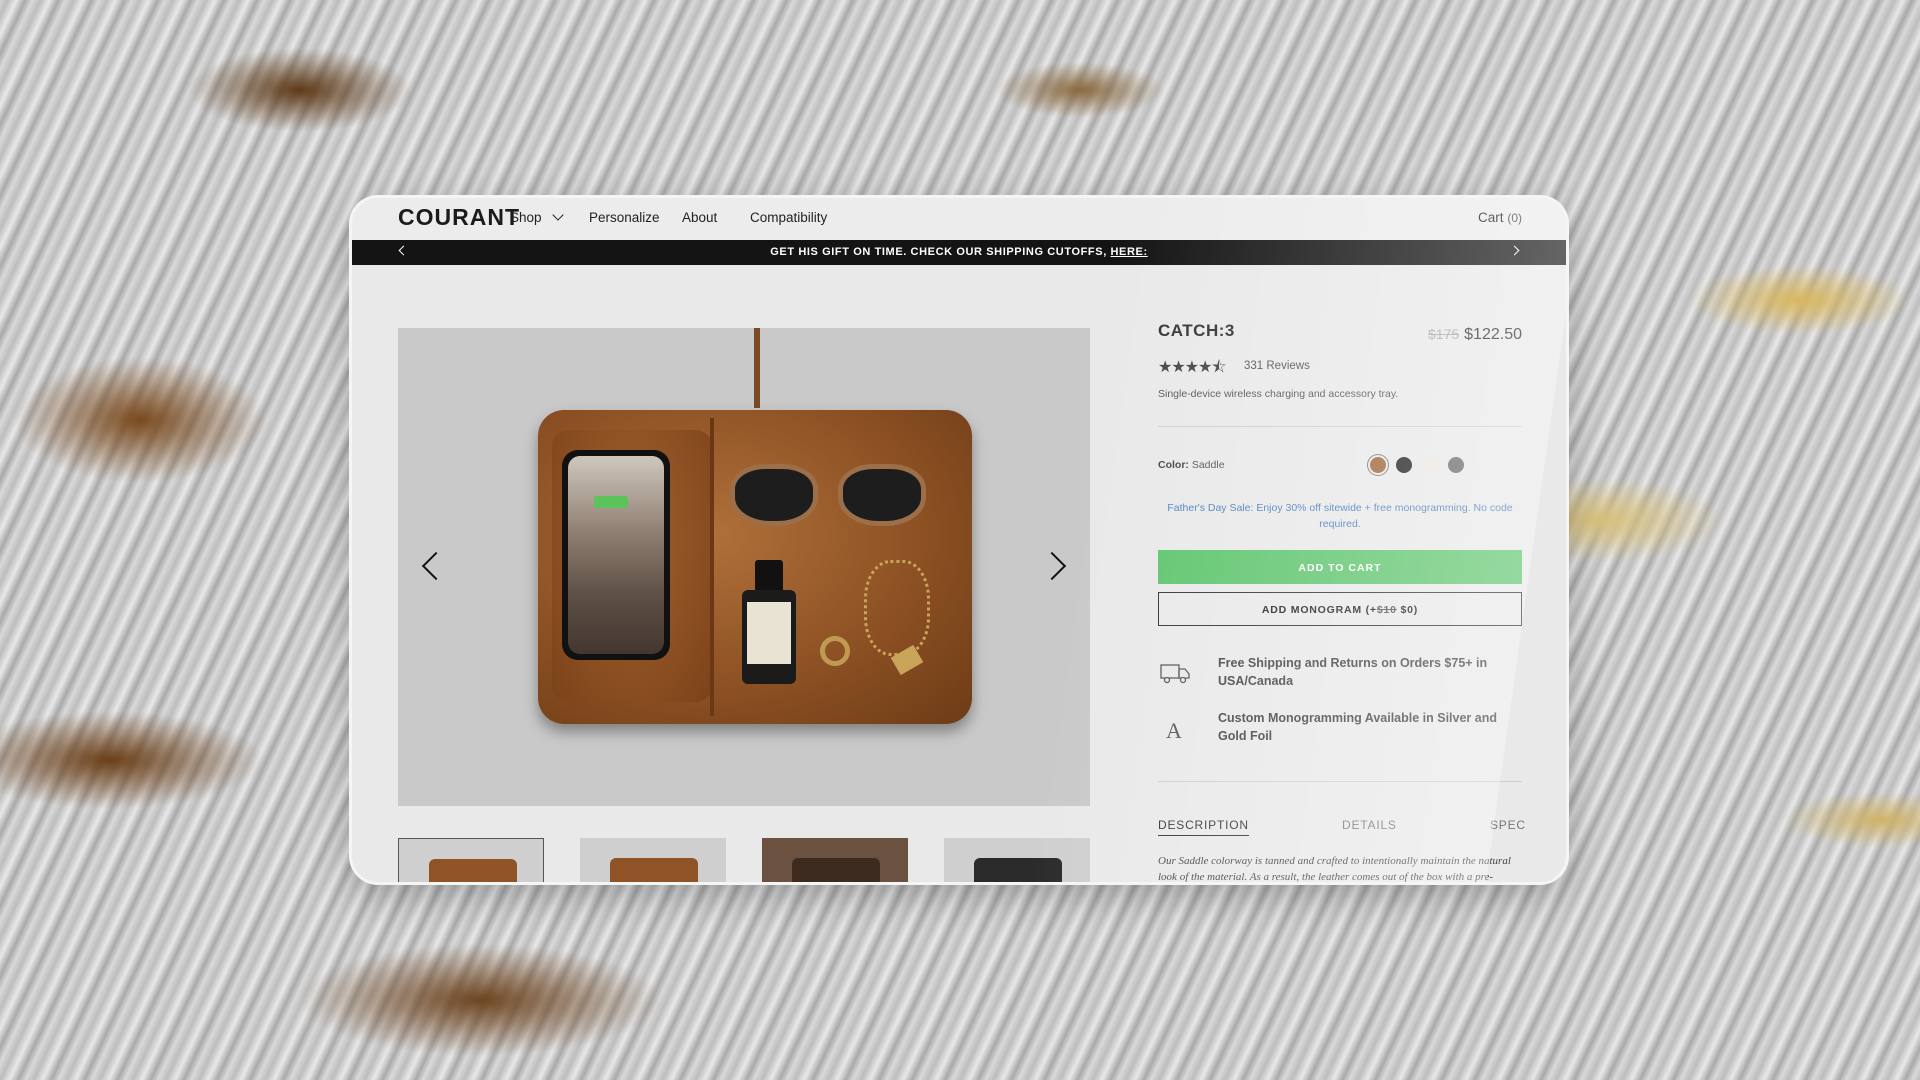  I want to click on chevron-down-icon, so click(557, 215).